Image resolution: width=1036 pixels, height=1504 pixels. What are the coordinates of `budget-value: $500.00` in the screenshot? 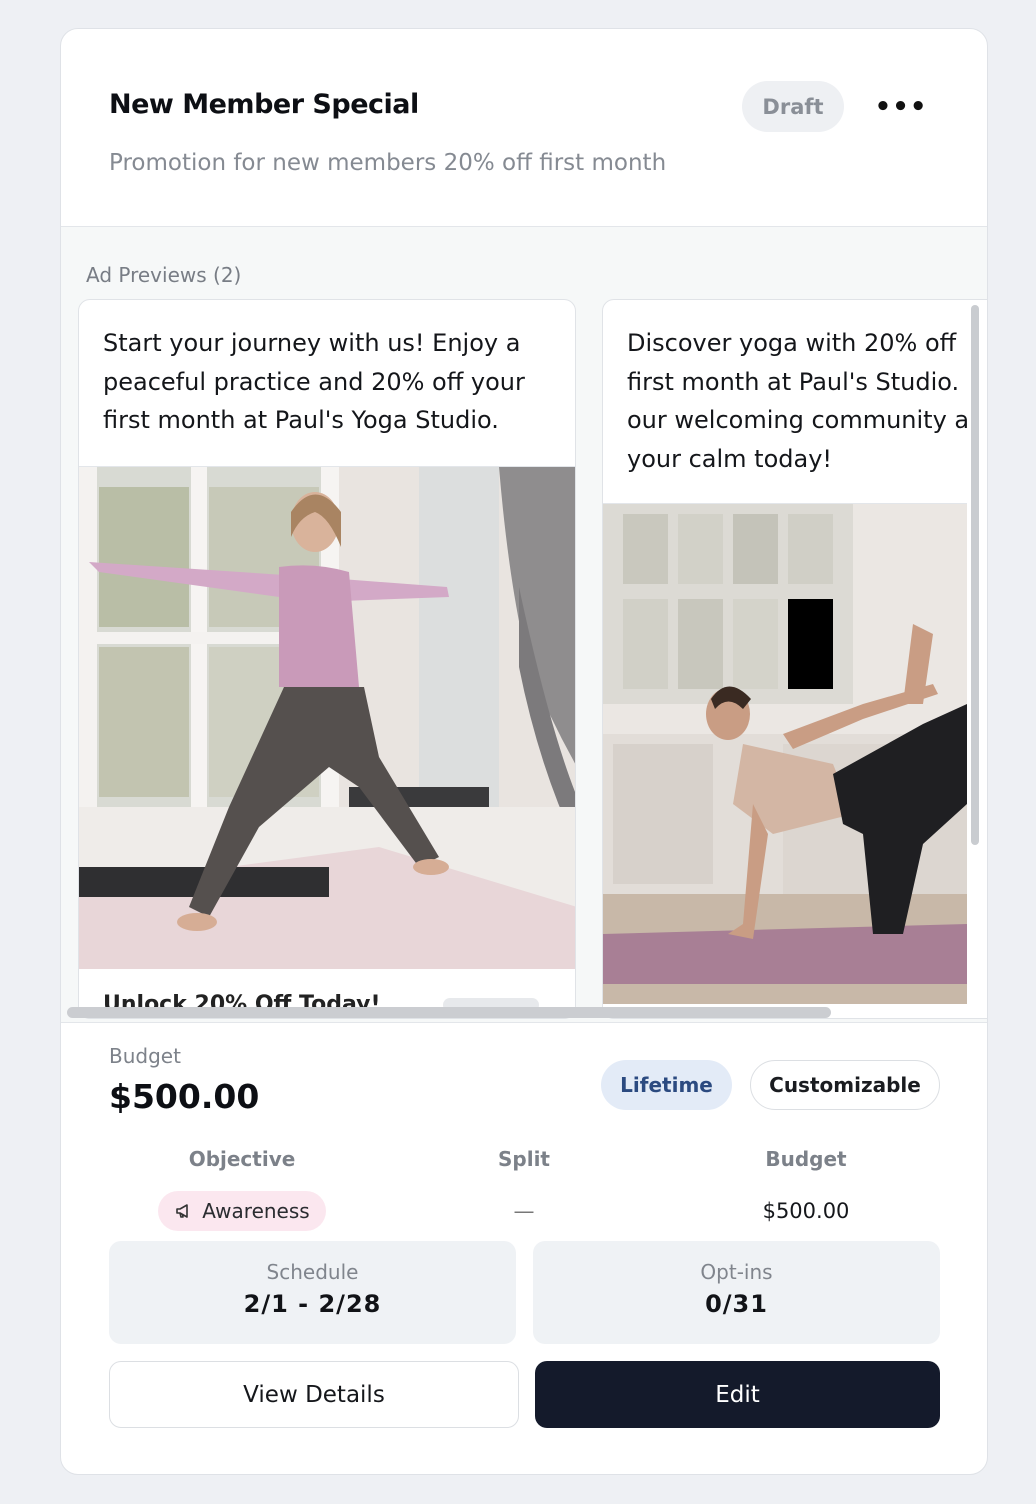 It's located at (184, 1096).